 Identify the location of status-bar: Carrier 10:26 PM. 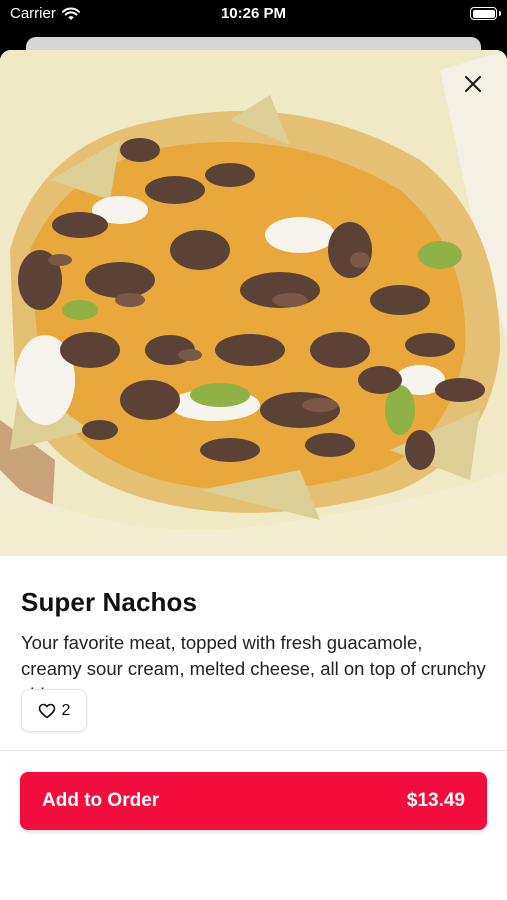
(253, 15).